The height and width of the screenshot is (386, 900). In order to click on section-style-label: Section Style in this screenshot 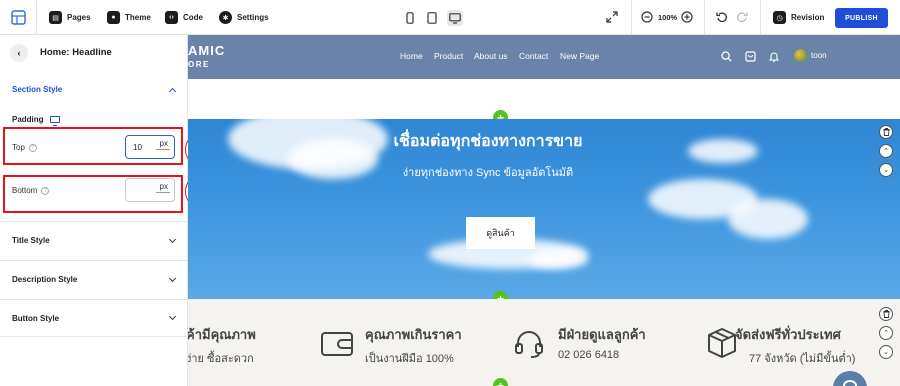, I will do `click(37, 89)`.